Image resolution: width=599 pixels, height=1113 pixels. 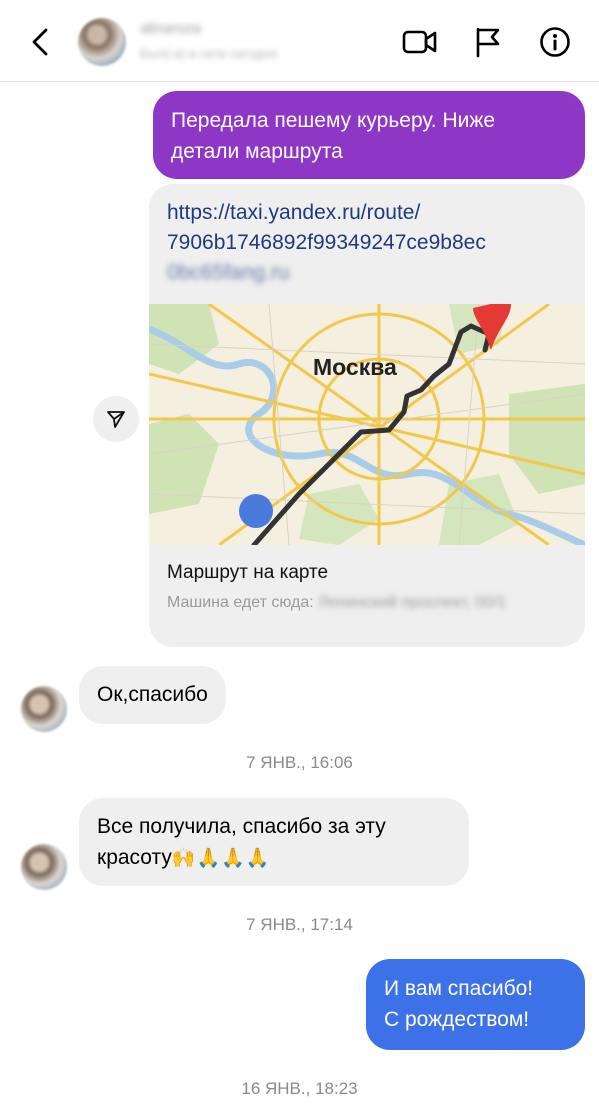 I want to click on video-camera-icon, so click(x=419, y=42).